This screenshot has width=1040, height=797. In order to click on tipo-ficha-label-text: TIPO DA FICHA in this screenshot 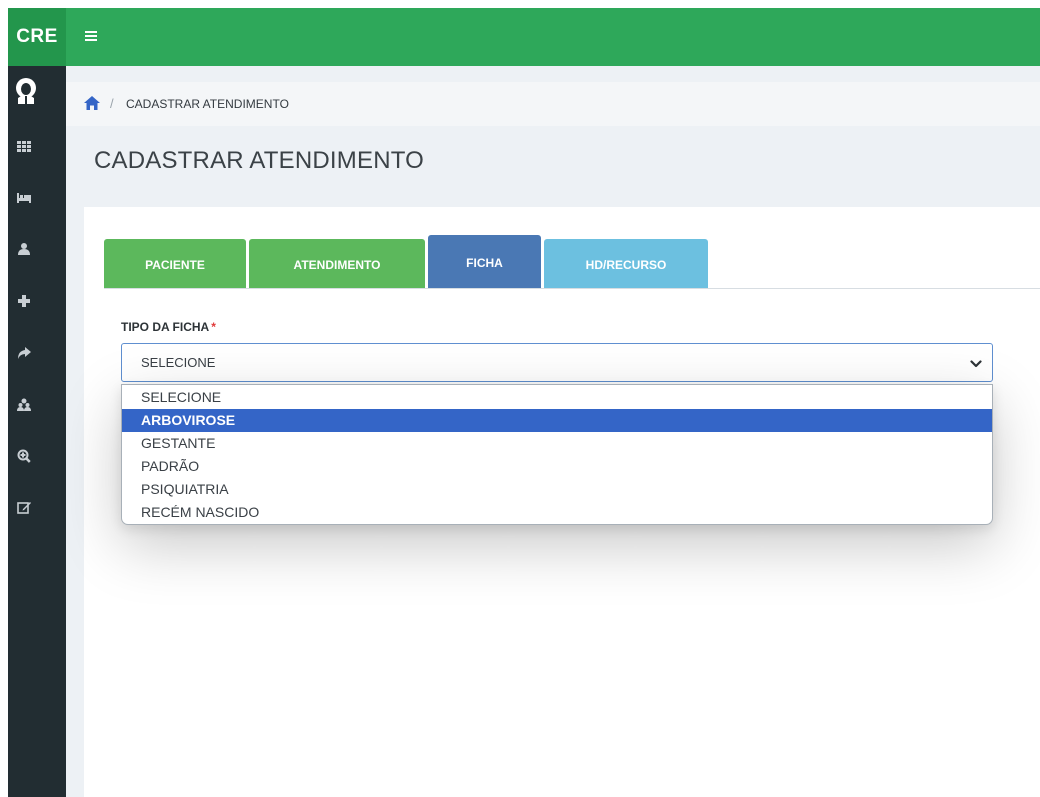, I will do `click(165, 327)`.